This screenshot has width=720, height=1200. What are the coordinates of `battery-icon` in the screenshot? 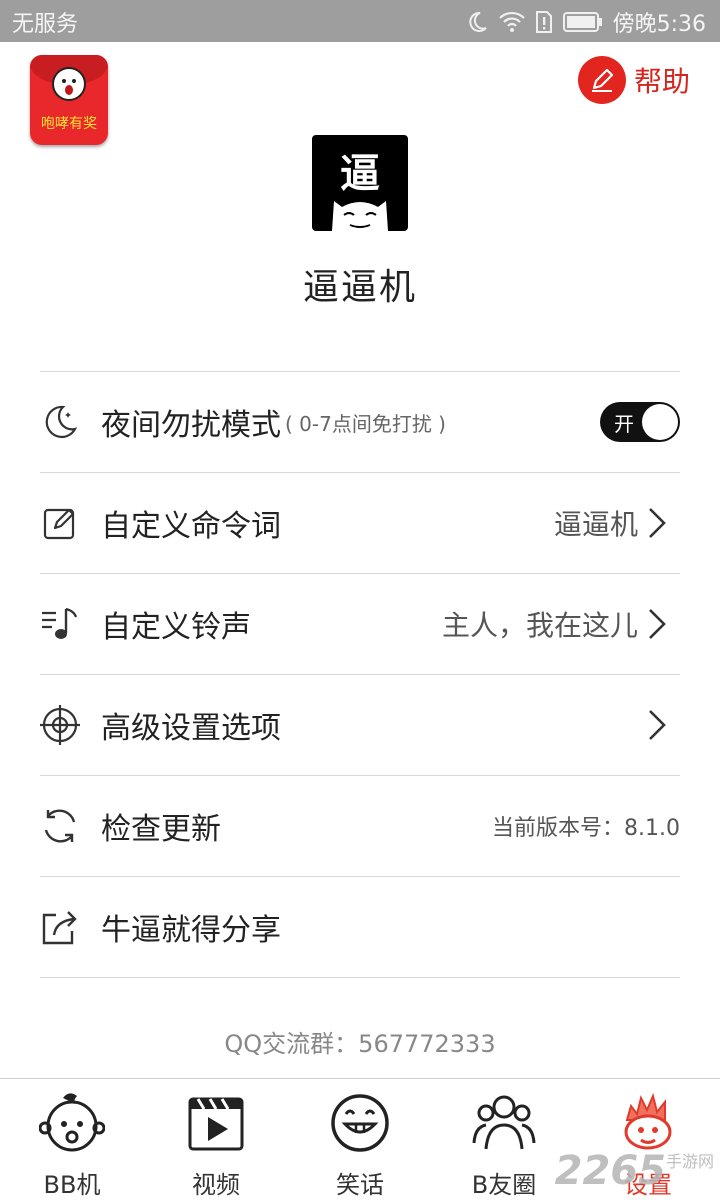 It's located at (582, 22).